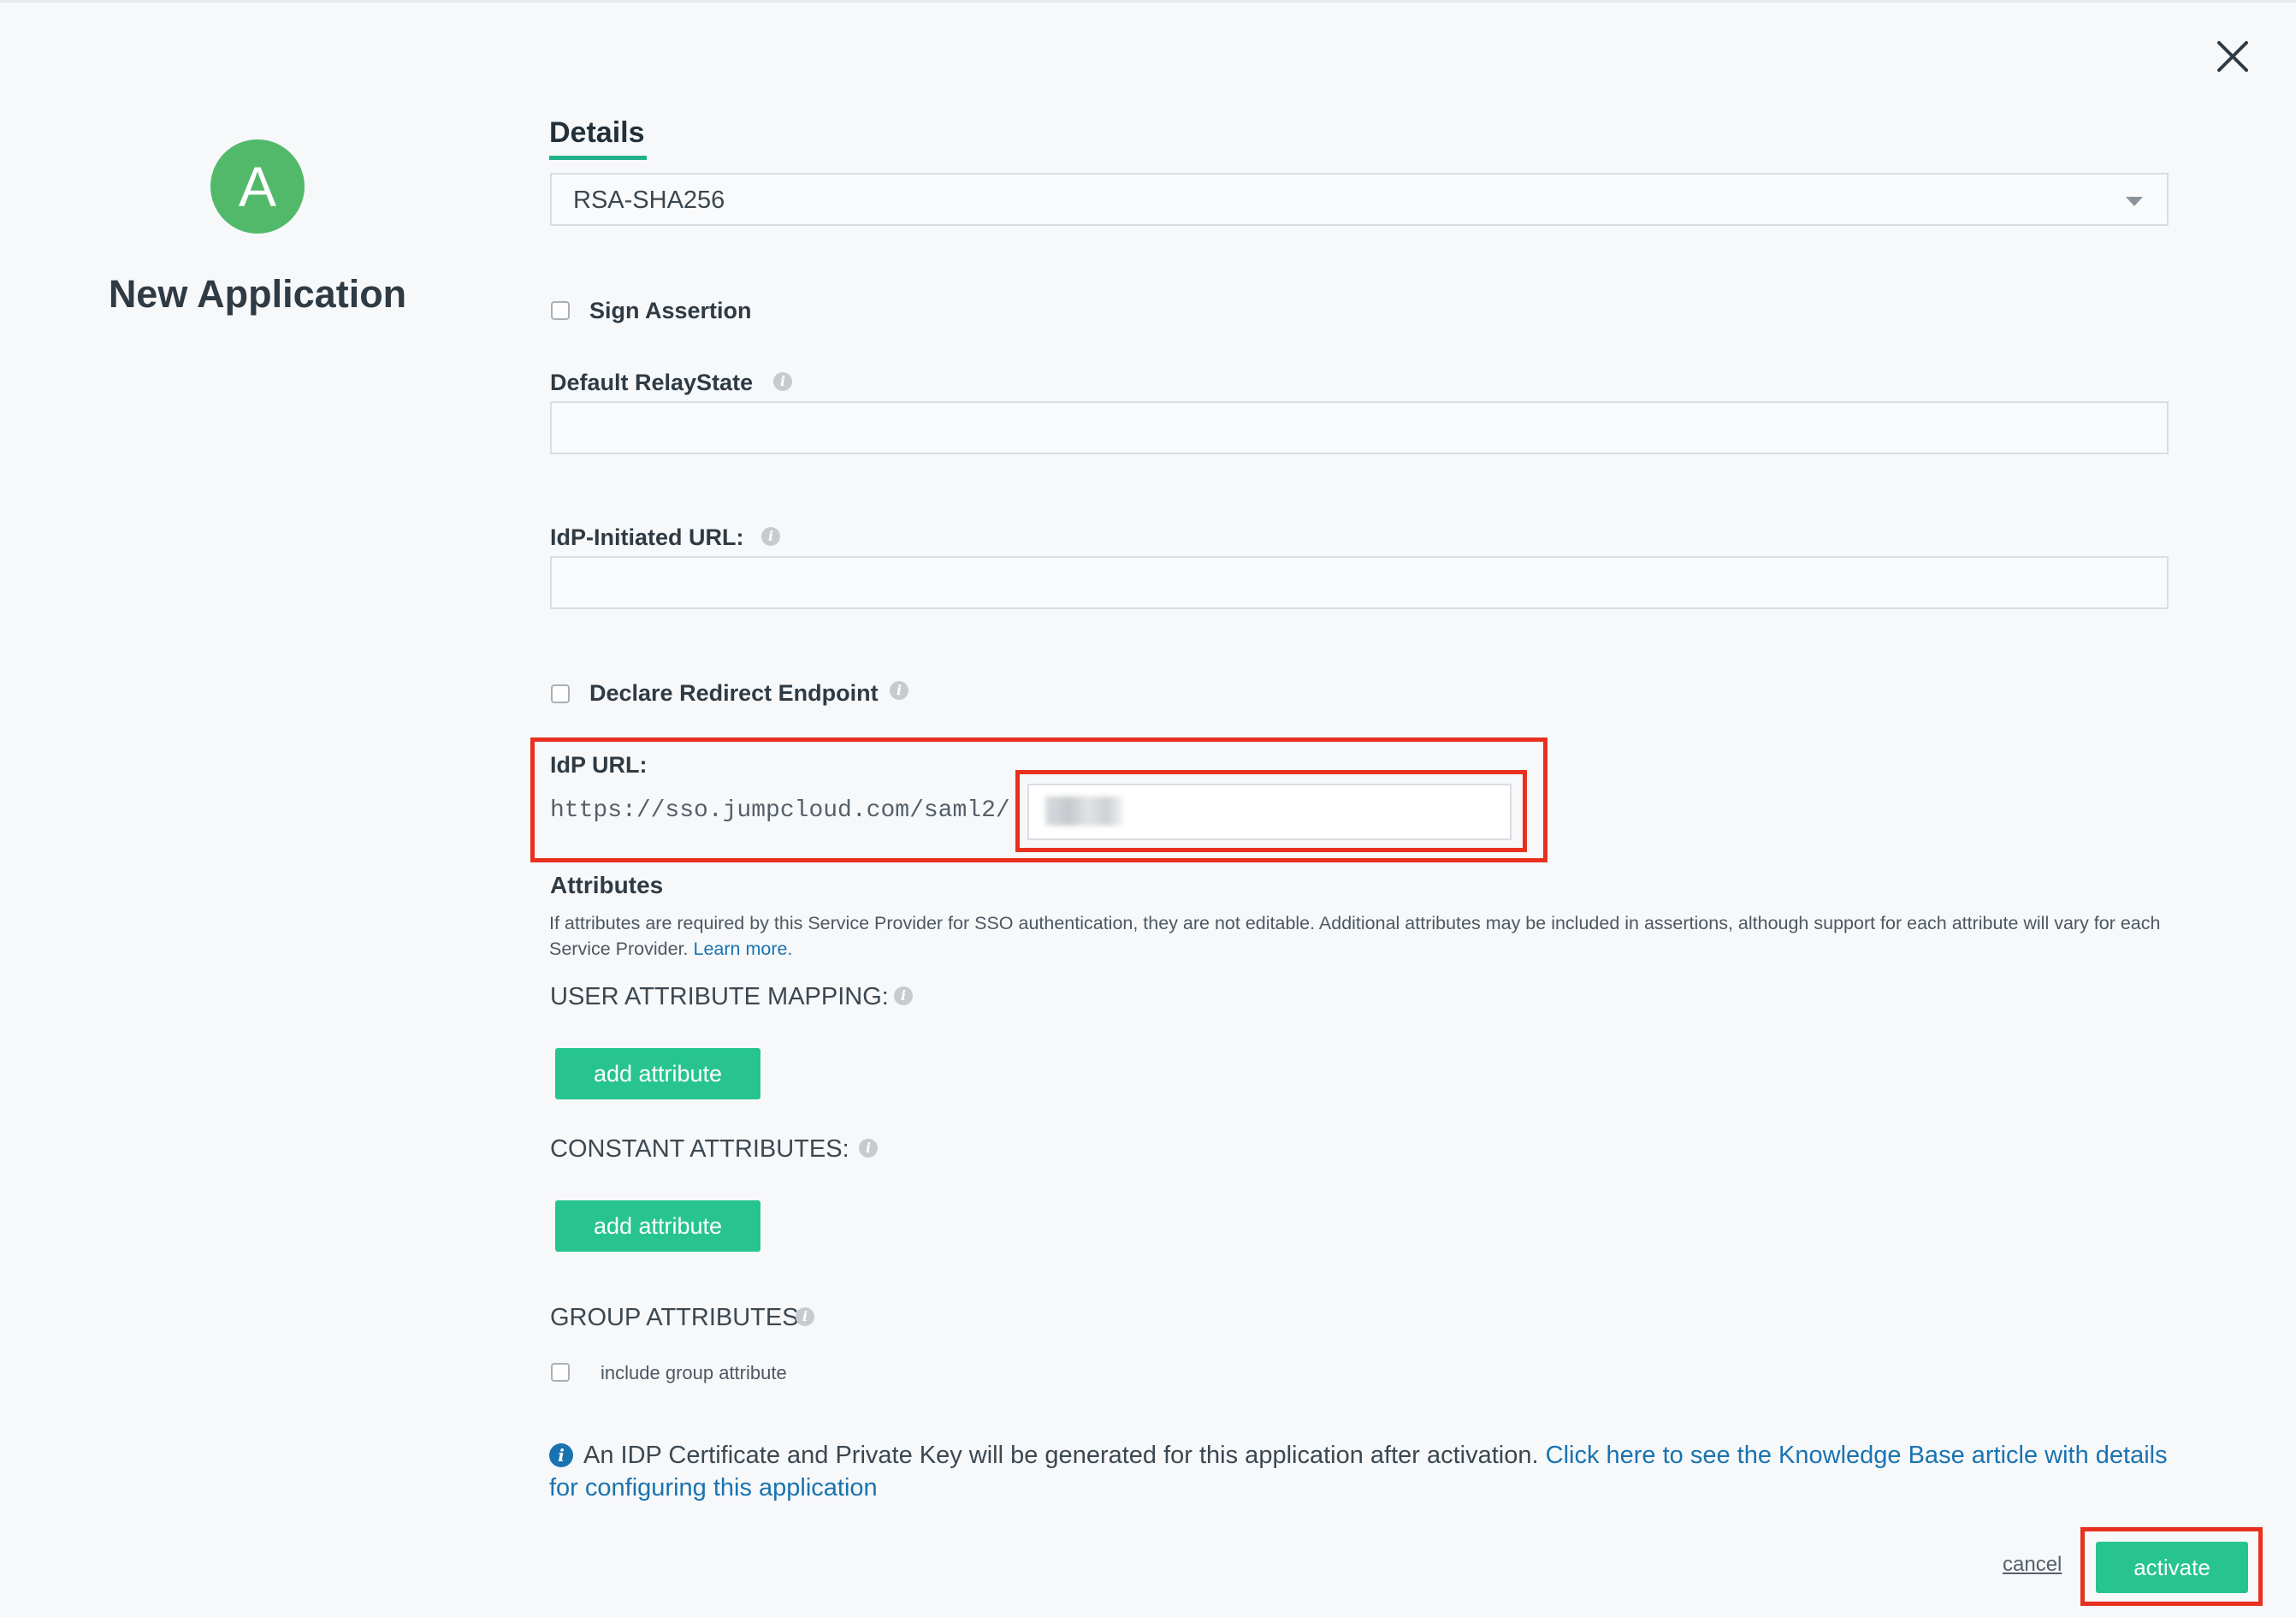 The width and height of the screenshot is (2296, 1617). What do you see at coordinates (2135, 201) in the screenshot?
I see `chevron-down-icon` at bounding box center [2135, 201].